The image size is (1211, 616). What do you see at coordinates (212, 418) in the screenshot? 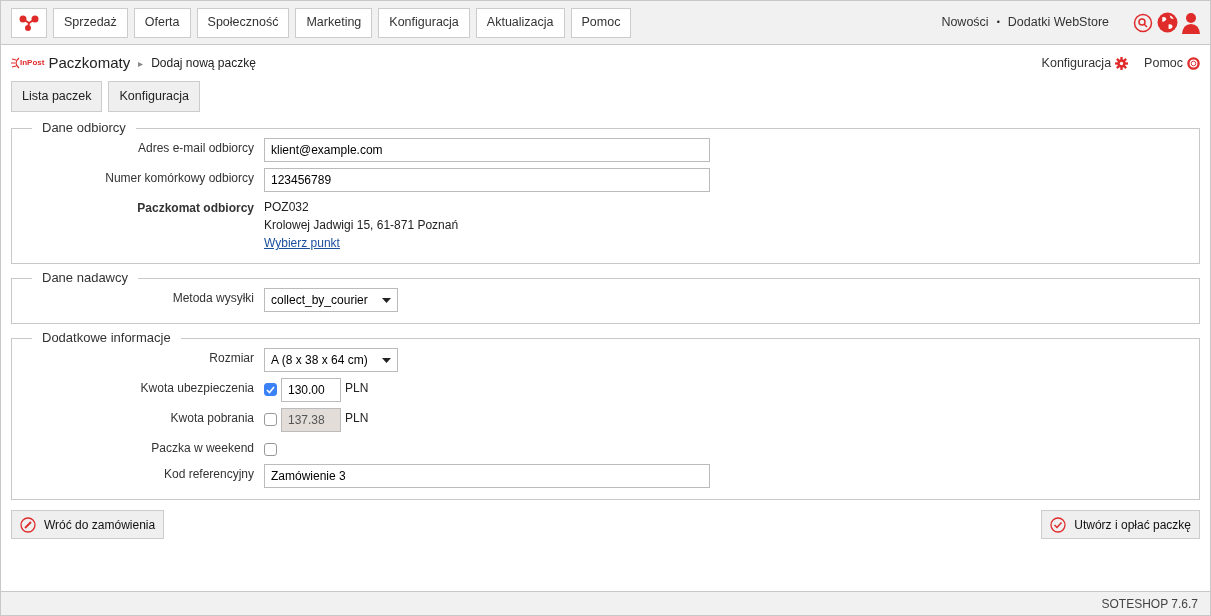
I see `field-label: Kwota pobrania` at bounding box center [212, 418].